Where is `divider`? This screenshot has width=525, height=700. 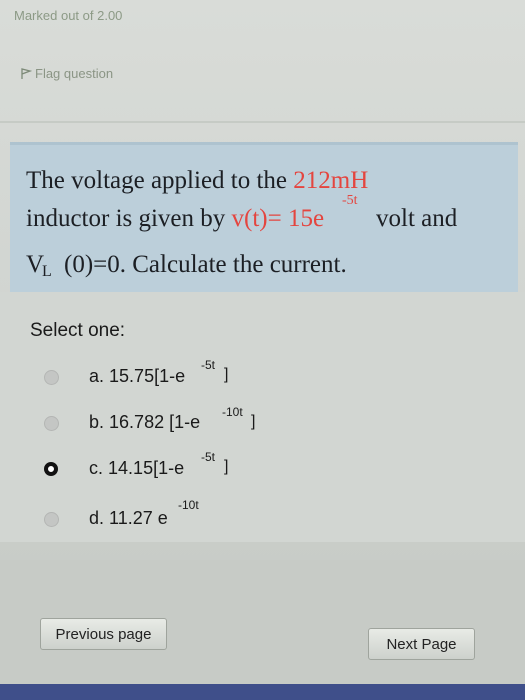 divider is located at coordinates (262, 122).